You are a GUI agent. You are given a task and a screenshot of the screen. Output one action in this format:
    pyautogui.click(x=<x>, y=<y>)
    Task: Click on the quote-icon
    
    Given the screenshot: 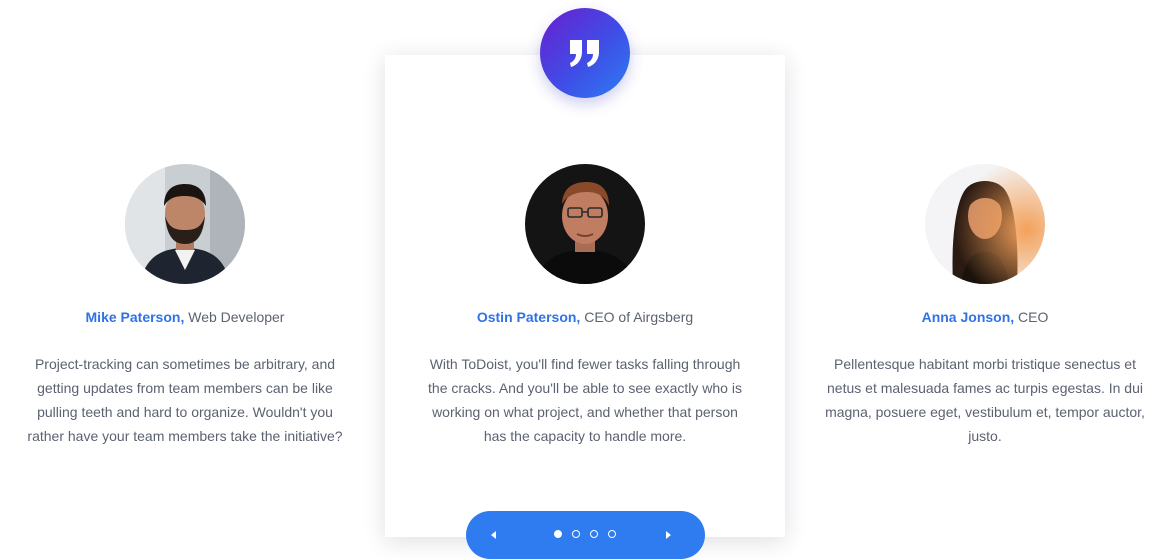 What is the action you would take?
    pyautogui.click(x=584, y=53)
    